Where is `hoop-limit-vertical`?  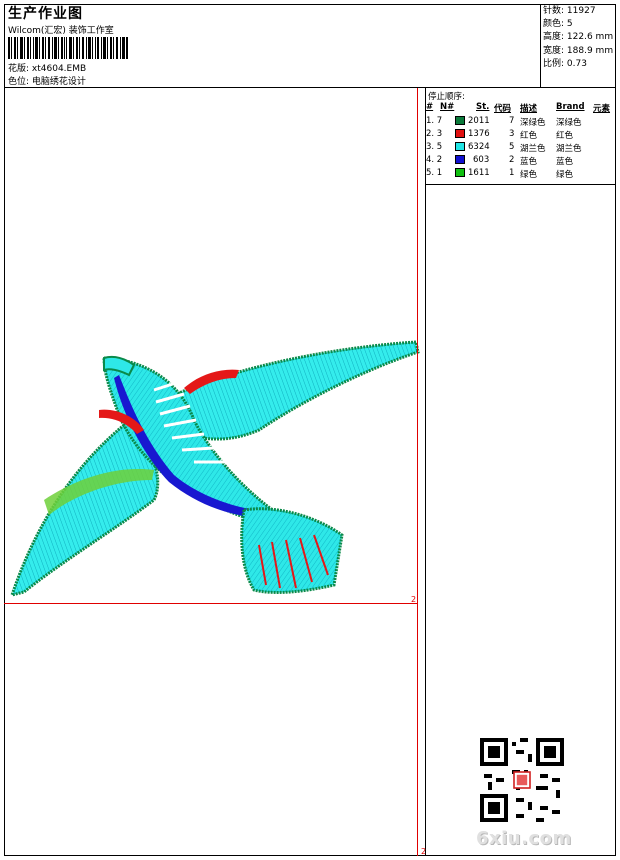
hoop-limit-vertical is located at coordinates (417, 472).